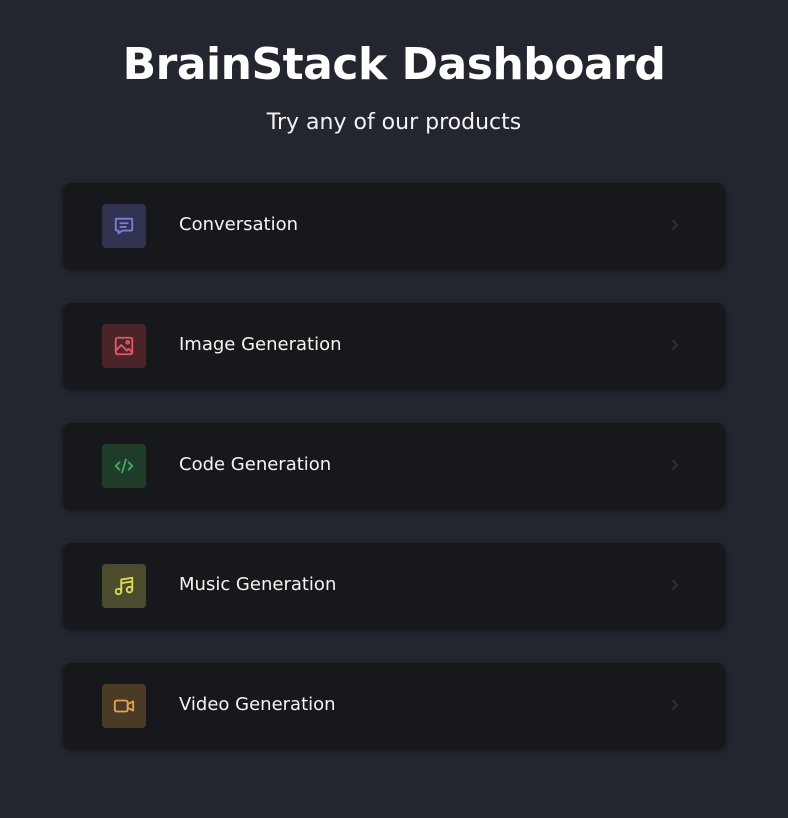 The image size is (788, 818). Describe the element at coordinates (257, 704) in the screenshot. I see `product-label: Video Generation` at that location.